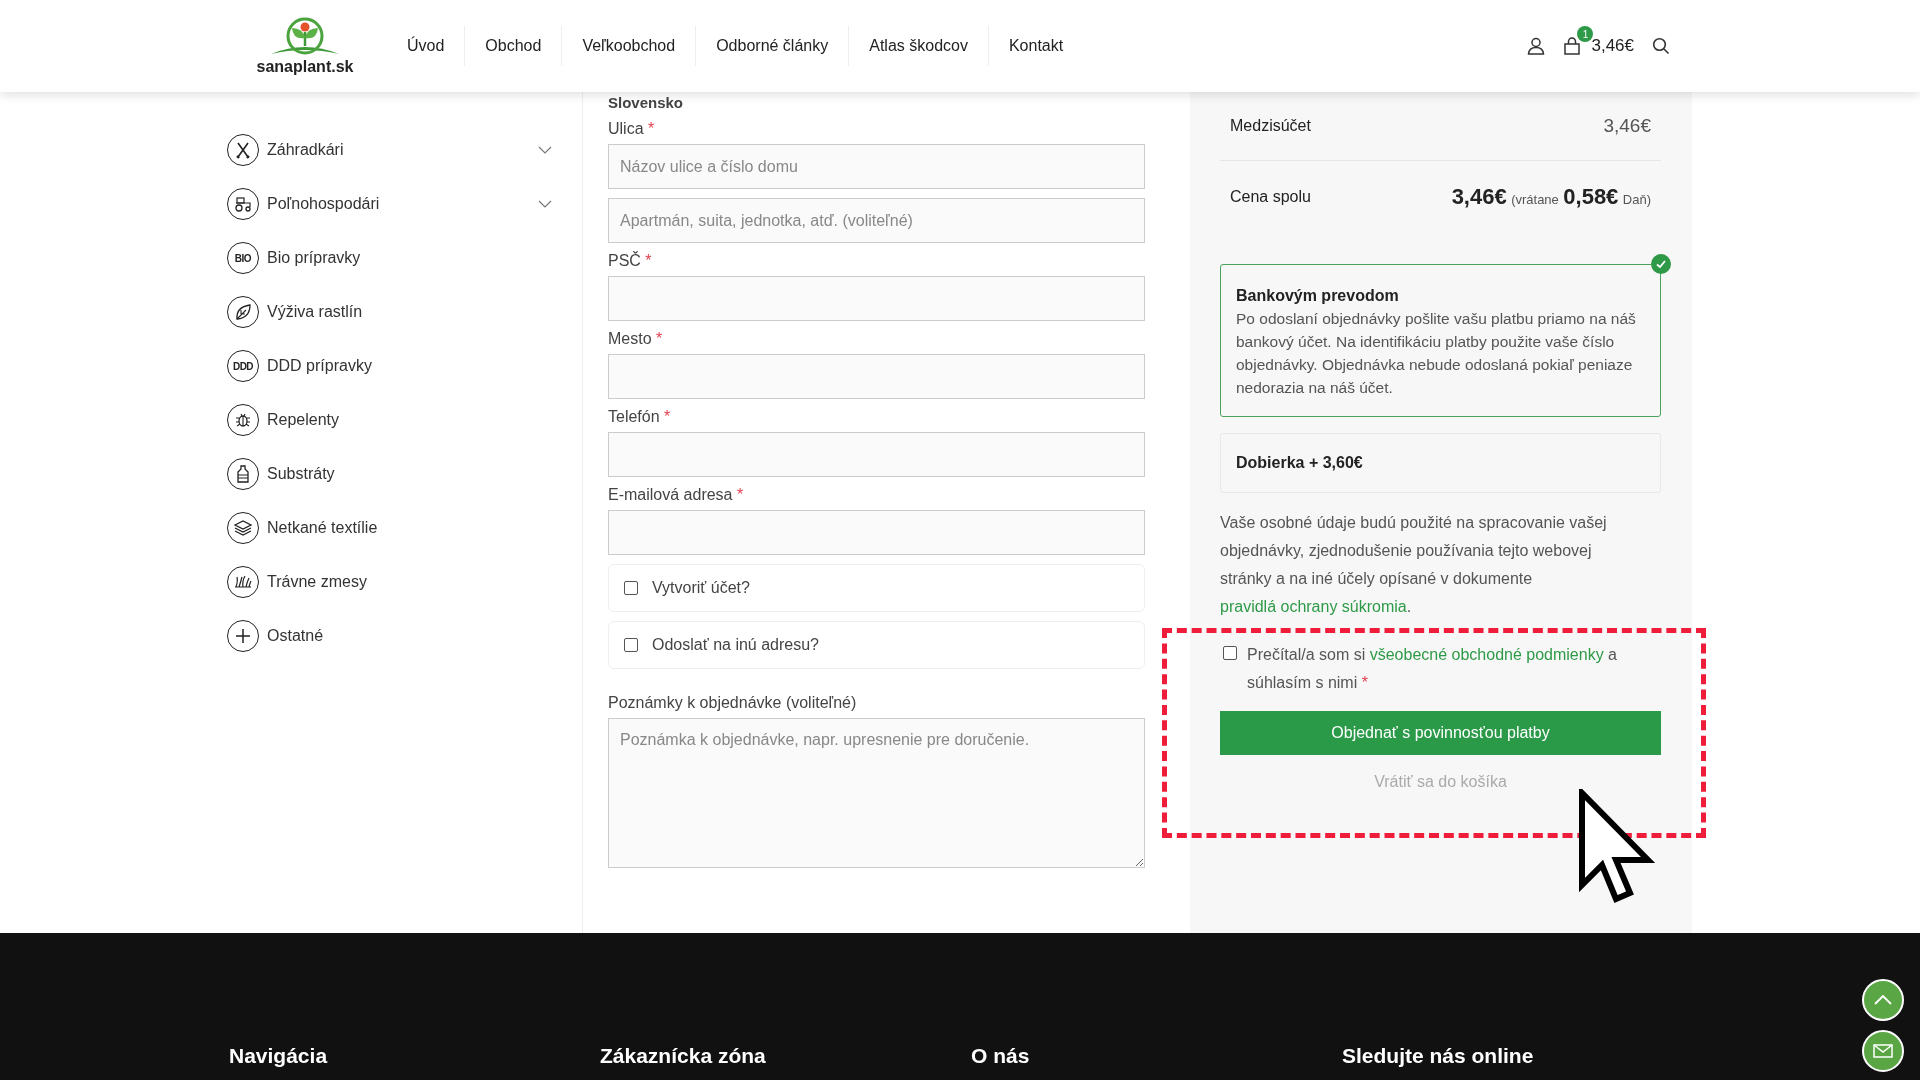 This screenshot has width=1920, height=1080. Describe the element at coordinates (918, 46) in the screenshot. I see `nav-link: Atlas škodcov` at that location.